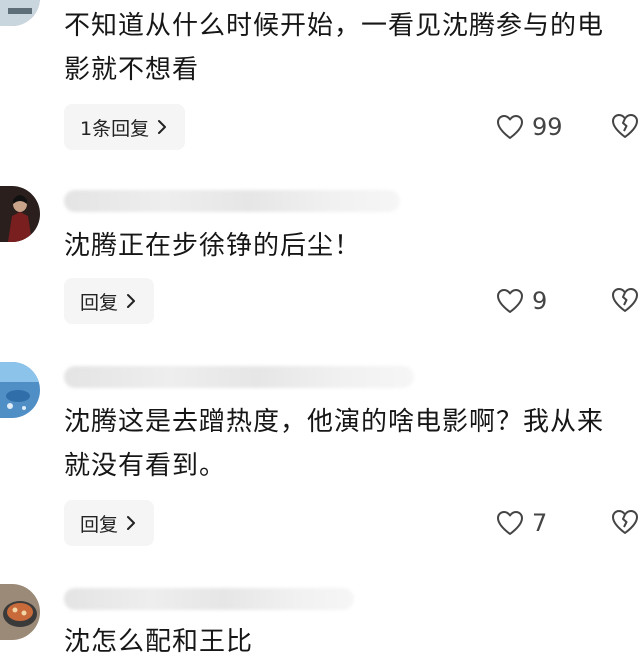 The width and height of the screenshot is (640, 671). What do you see at coordinates (213, 246) in the screenshot?
I see `comment-text: 沈腾正在步徐铮的后尘！` at bounding box center [213, 246].